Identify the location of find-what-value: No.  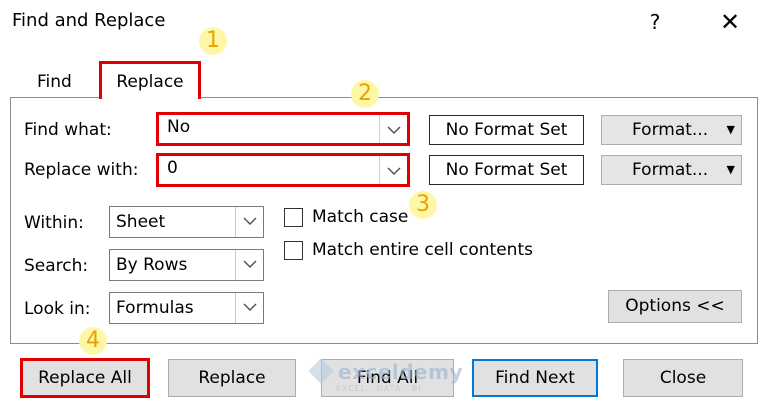
(179, 127).